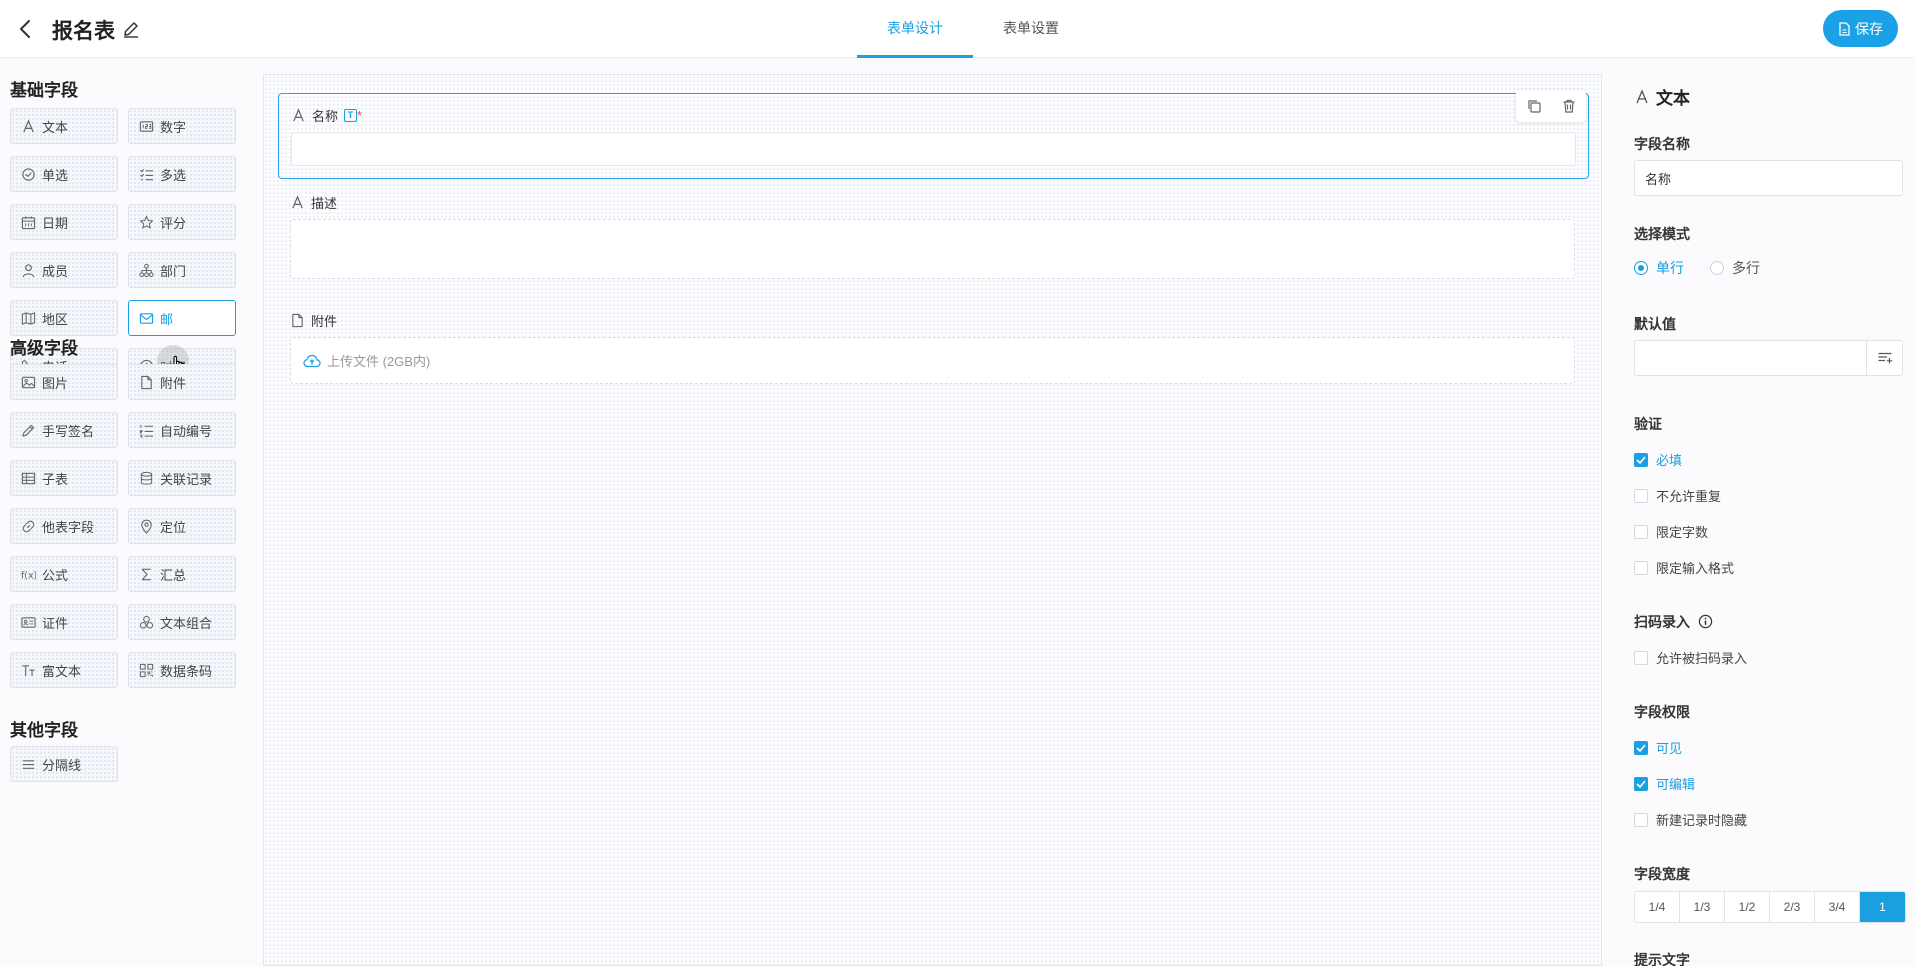  I want to click on palette-item-email: 邮, so click(182, 318).